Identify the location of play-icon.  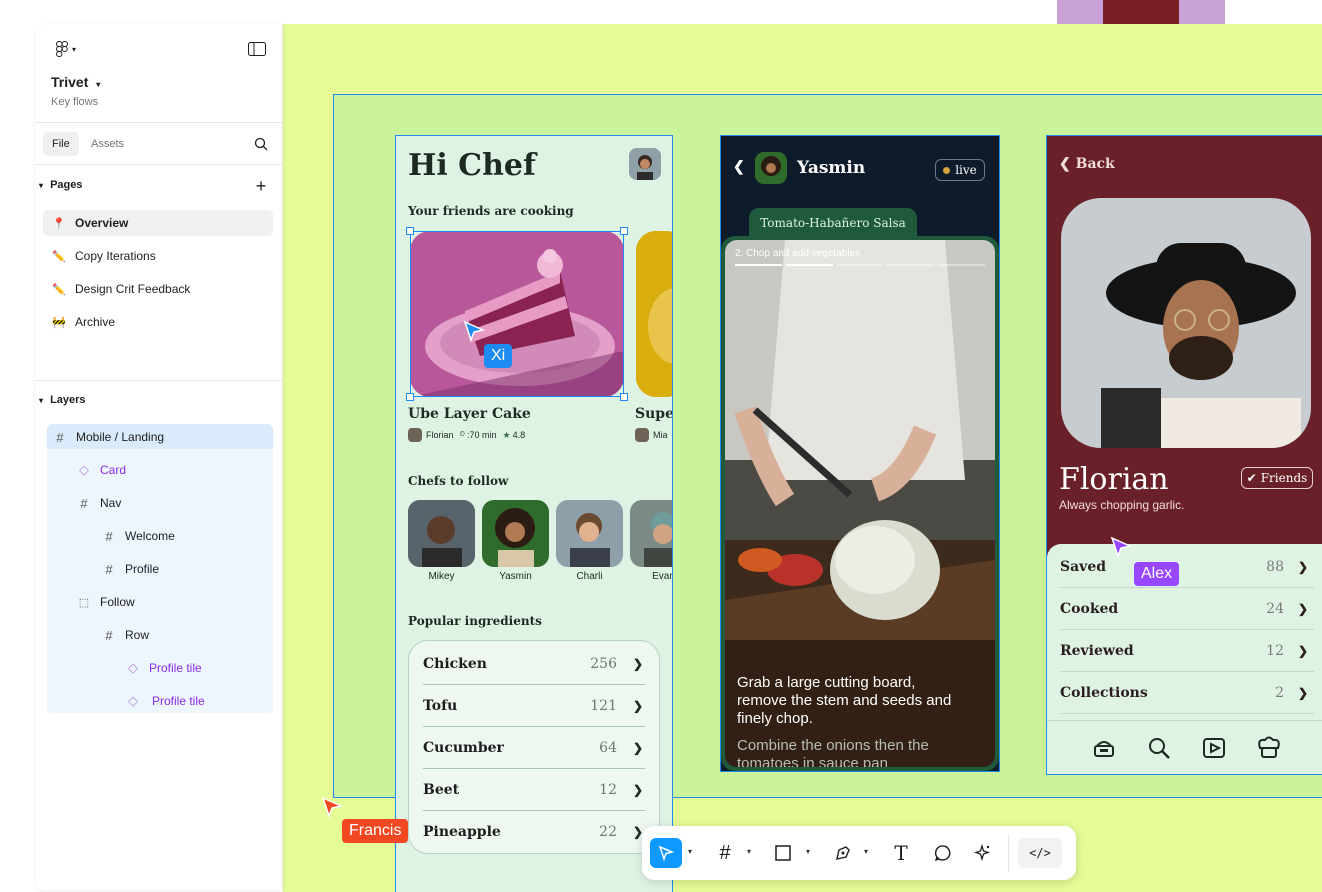
(1214, 748).